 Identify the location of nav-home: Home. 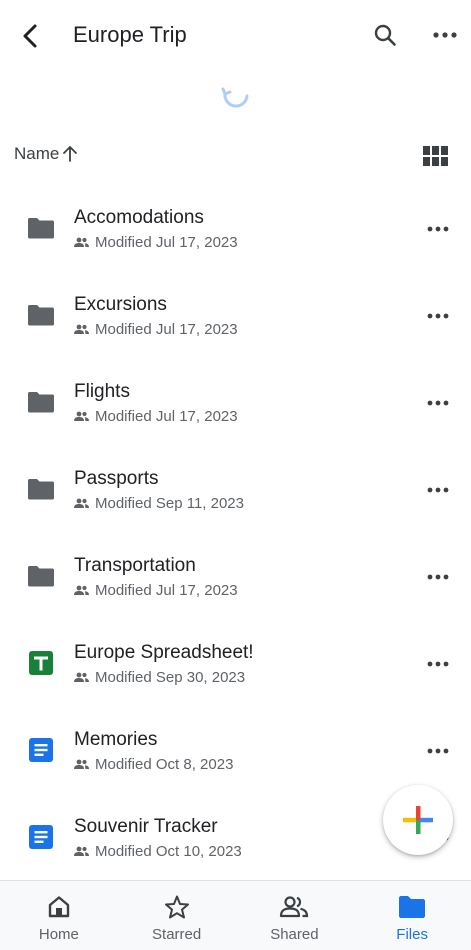
(59, 915).